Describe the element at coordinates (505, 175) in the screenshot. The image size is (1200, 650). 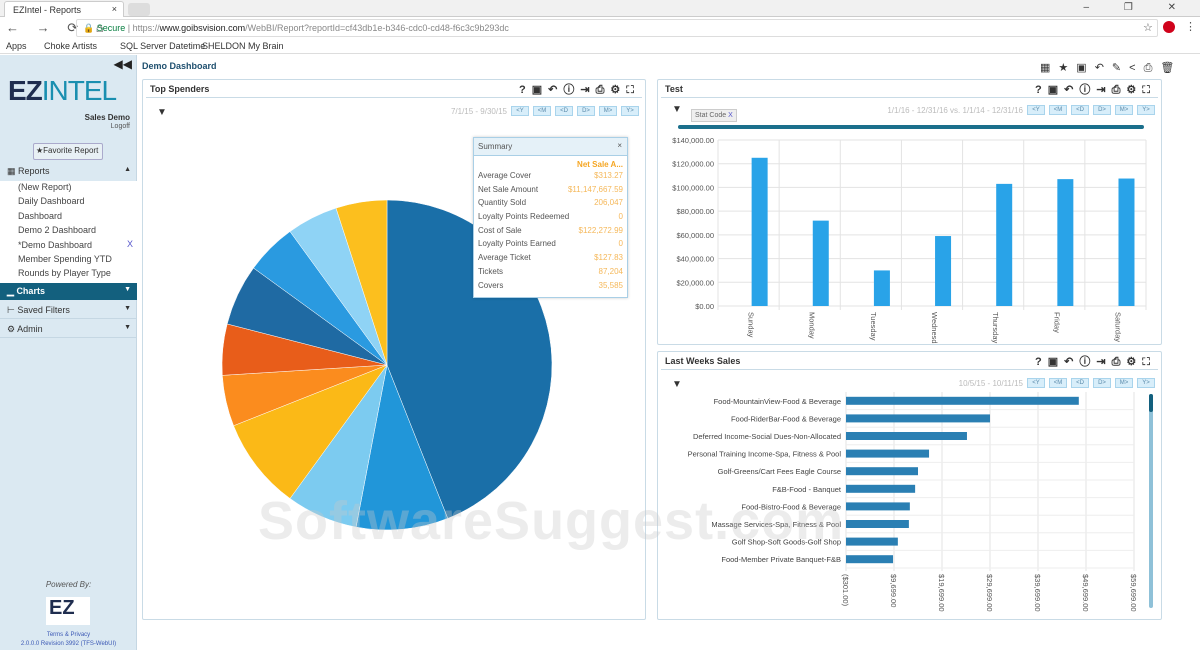
I see `summary-label: Average Cover` at that location.